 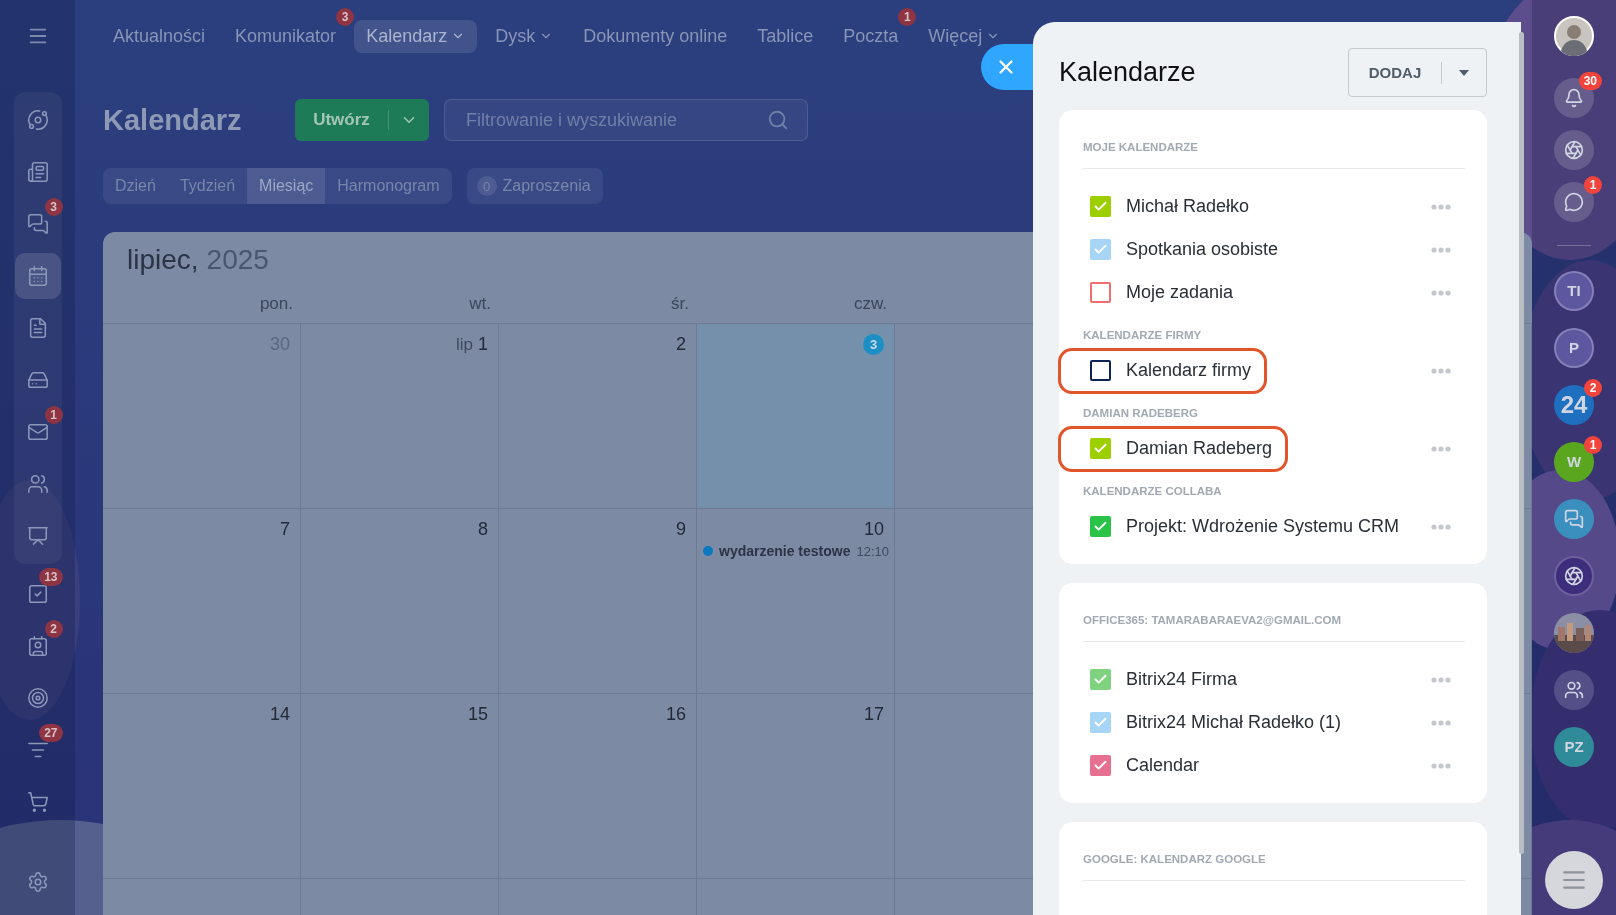 What do you see at coordinates (279, 714) in the screenshot?
I see `day-number: 14` at bounding box center [279, 714].